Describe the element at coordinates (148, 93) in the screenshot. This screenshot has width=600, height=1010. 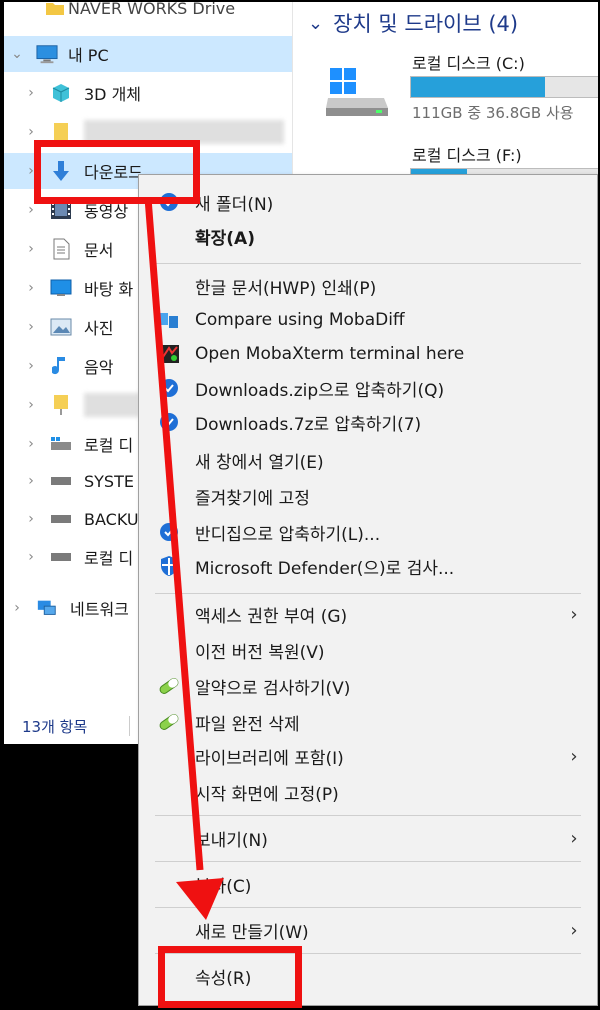
I see `nav-item-3d-objects: › 3D 개체` at that location.